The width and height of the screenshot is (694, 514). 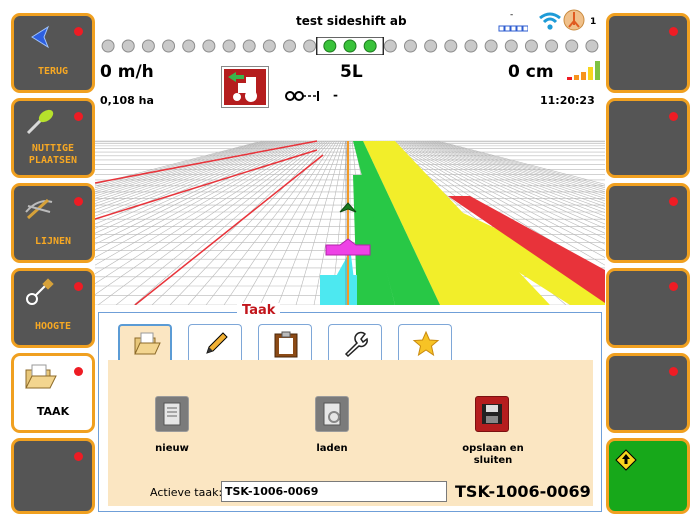 What do you see at coordinates (172, 448) in the screenshot?
I see `new-task-label: nieuw` at bounding box center [172, 448].